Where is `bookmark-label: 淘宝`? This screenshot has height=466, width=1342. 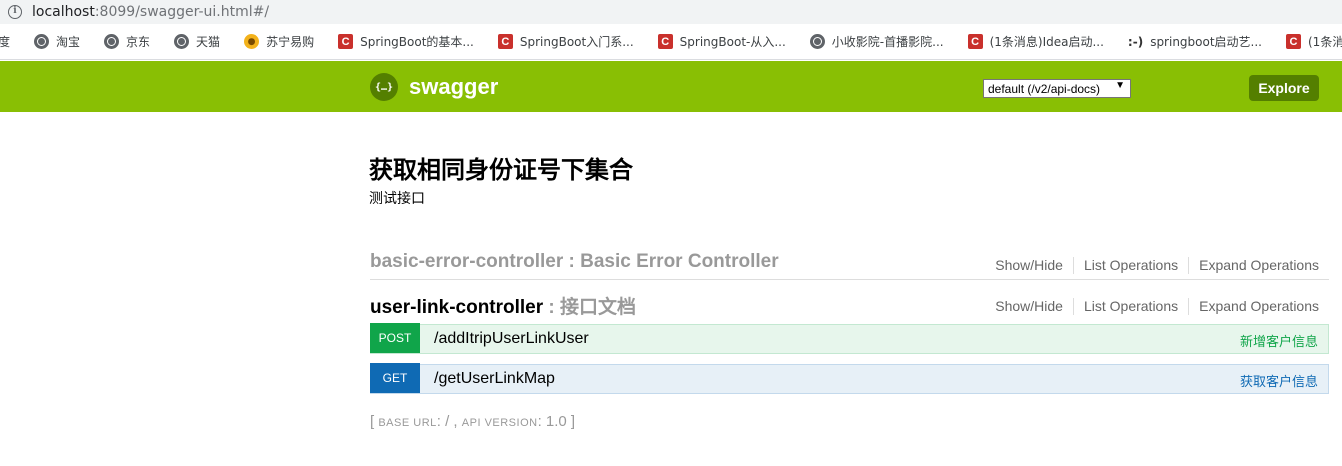
bookmark-label: 淘宝 is located at coordinates (68, 42).